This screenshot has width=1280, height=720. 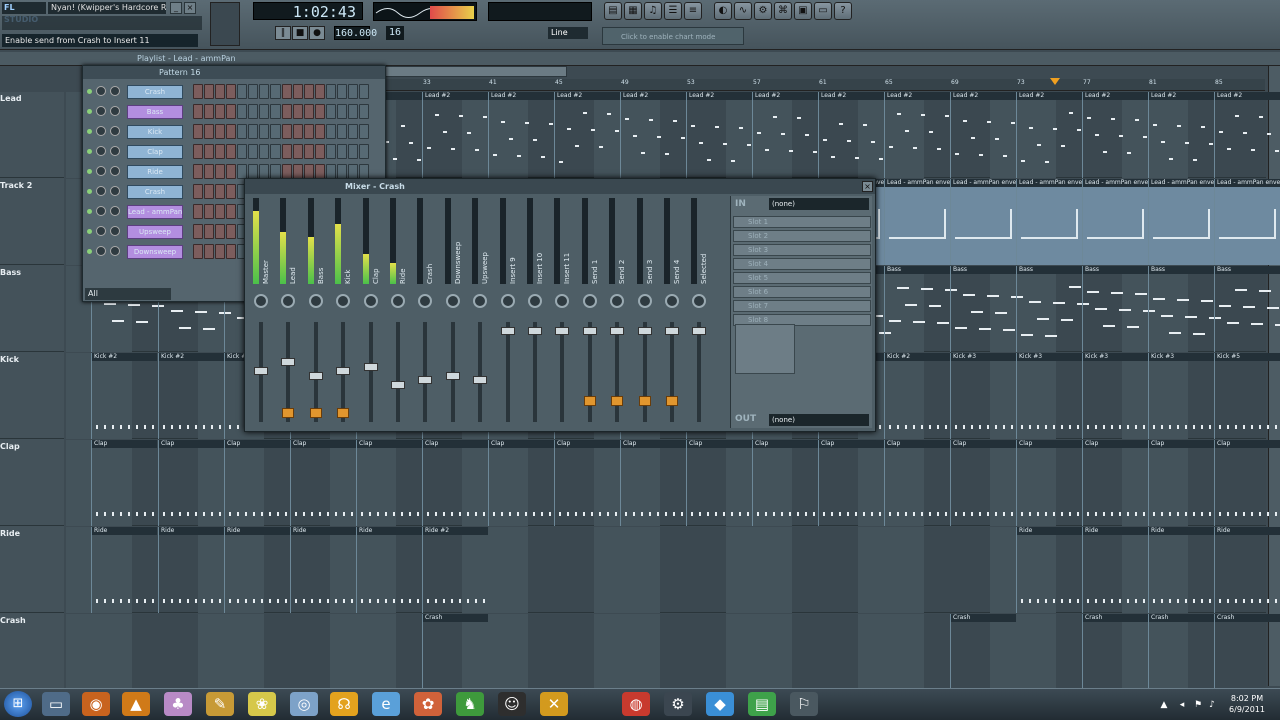 I want to click on minimize-icon: _, so click(x=176, y=8).